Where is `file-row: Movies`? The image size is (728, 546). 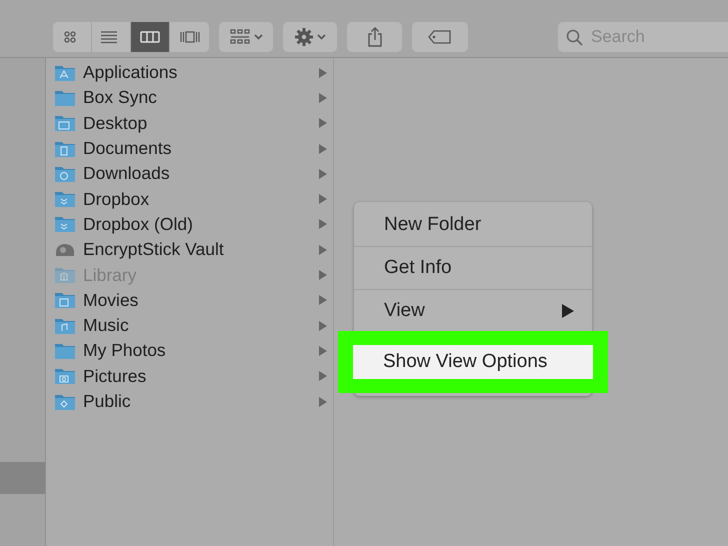 file-row: Movies is located at coordinates (189, 300).